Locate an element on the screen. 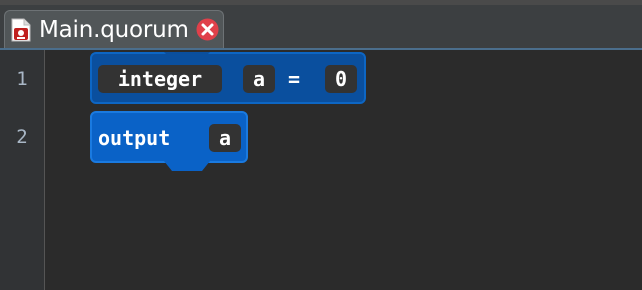 This screenshot has width=642, height=290. close-icon is located at coordinates (207, 29).